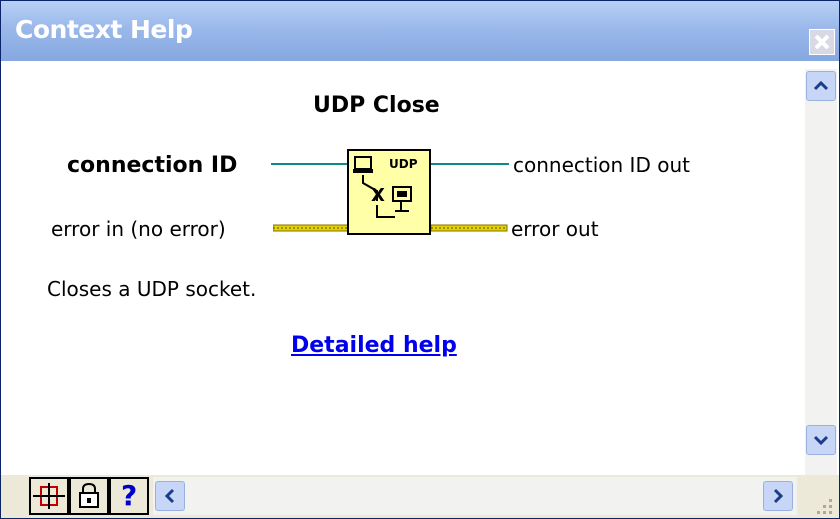 The height and width of the screenshot is (519, 840). What do you see at coordinates (403, 164) in the screenshot?
I see `udp-icon-text: UDP` at bounding box center [403, 164].